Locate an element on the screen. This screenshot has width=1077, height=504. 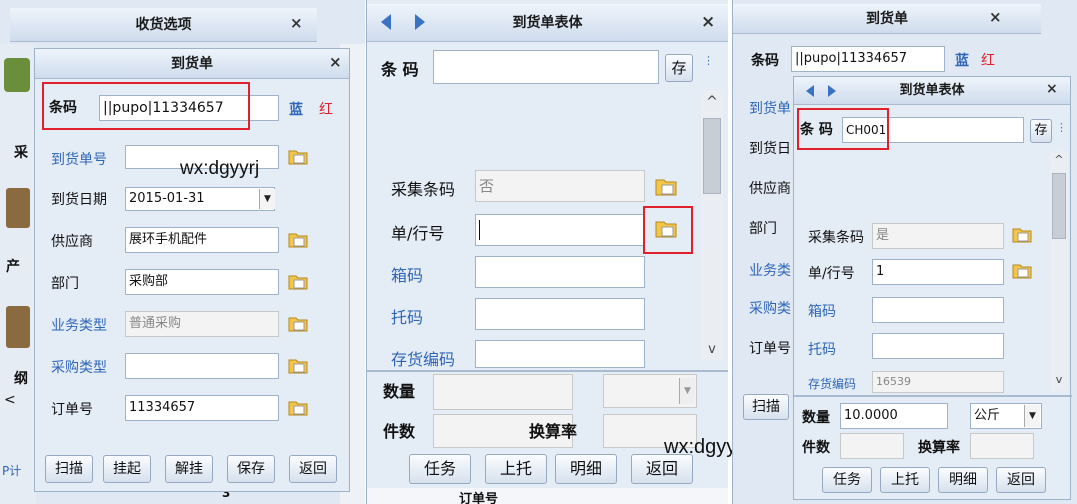
inventory-code-input is located at coordinates (560, 354).